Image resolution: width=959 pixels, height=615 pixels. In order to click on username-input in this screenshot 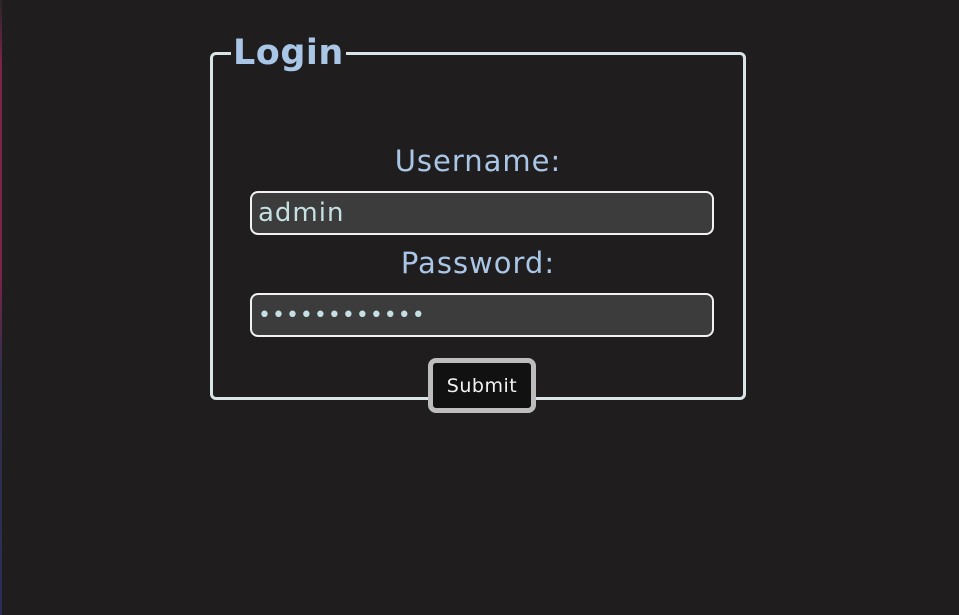, I will do `click(482, 213)`.